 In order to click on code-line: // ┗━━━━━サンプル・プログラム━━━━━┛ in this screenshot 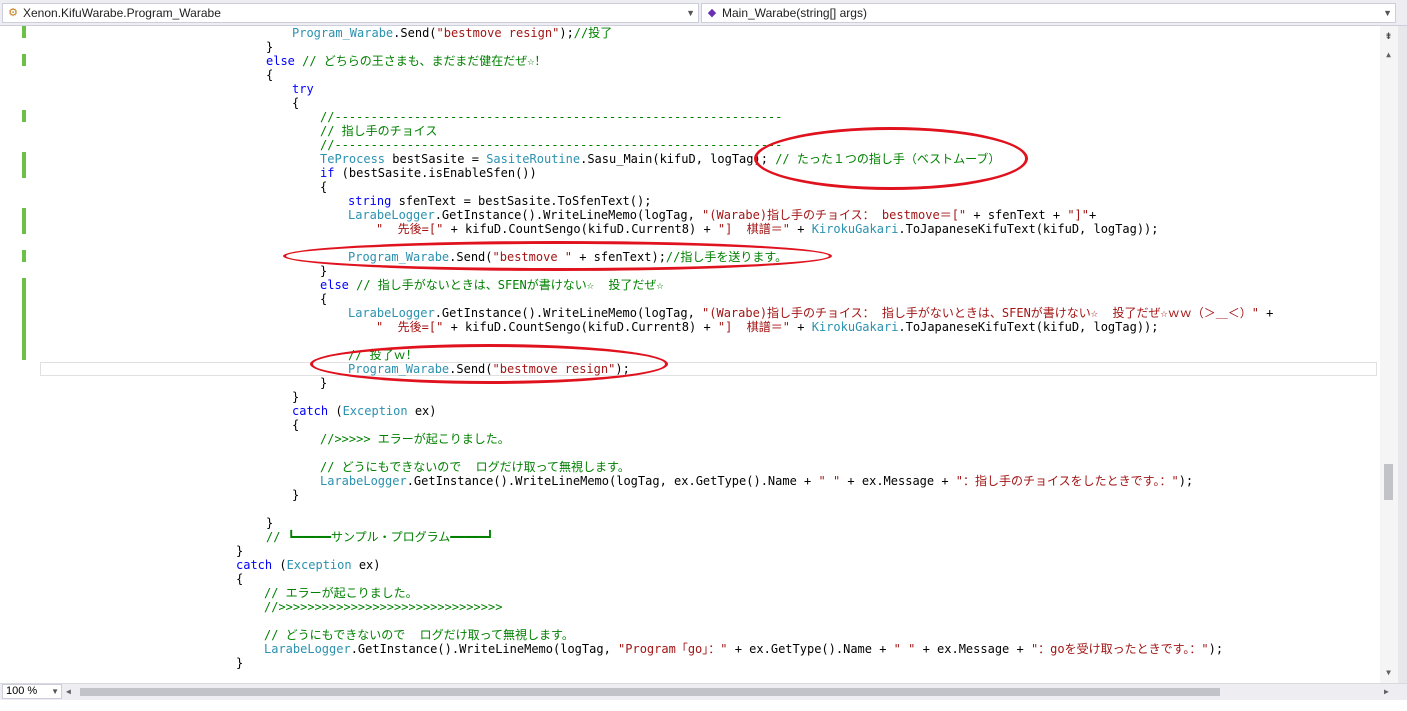, I will do `click(380, 537)`.